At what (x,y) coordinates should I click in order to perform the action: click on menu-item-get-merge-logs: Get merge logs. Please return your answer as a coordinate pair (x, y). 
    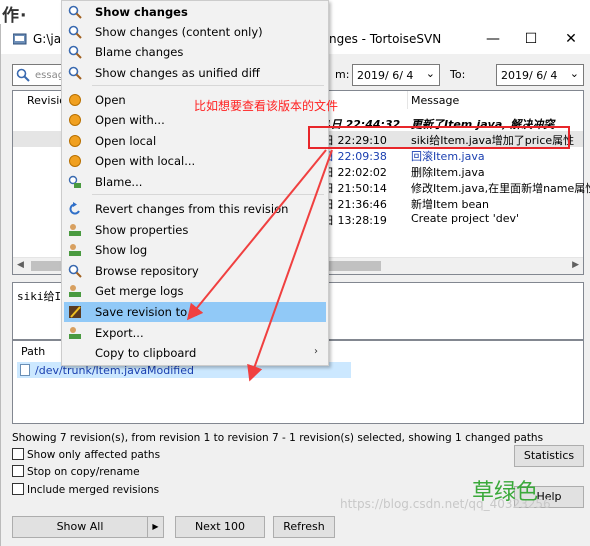
    Looking at the image, I should click on (195, 291).